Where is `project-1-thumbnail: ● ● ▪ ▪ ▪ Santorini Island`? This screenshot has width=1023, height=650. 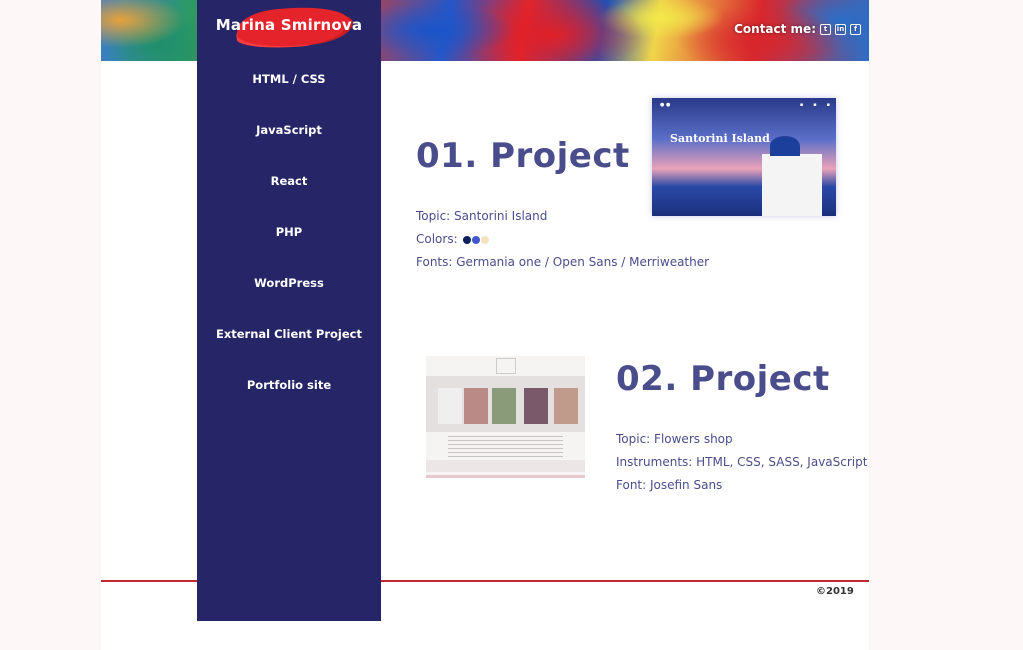
project-1-thumbnail: ● ● ▪ ▪ ▪ Santorini Island is located at coordinates (744, 157).